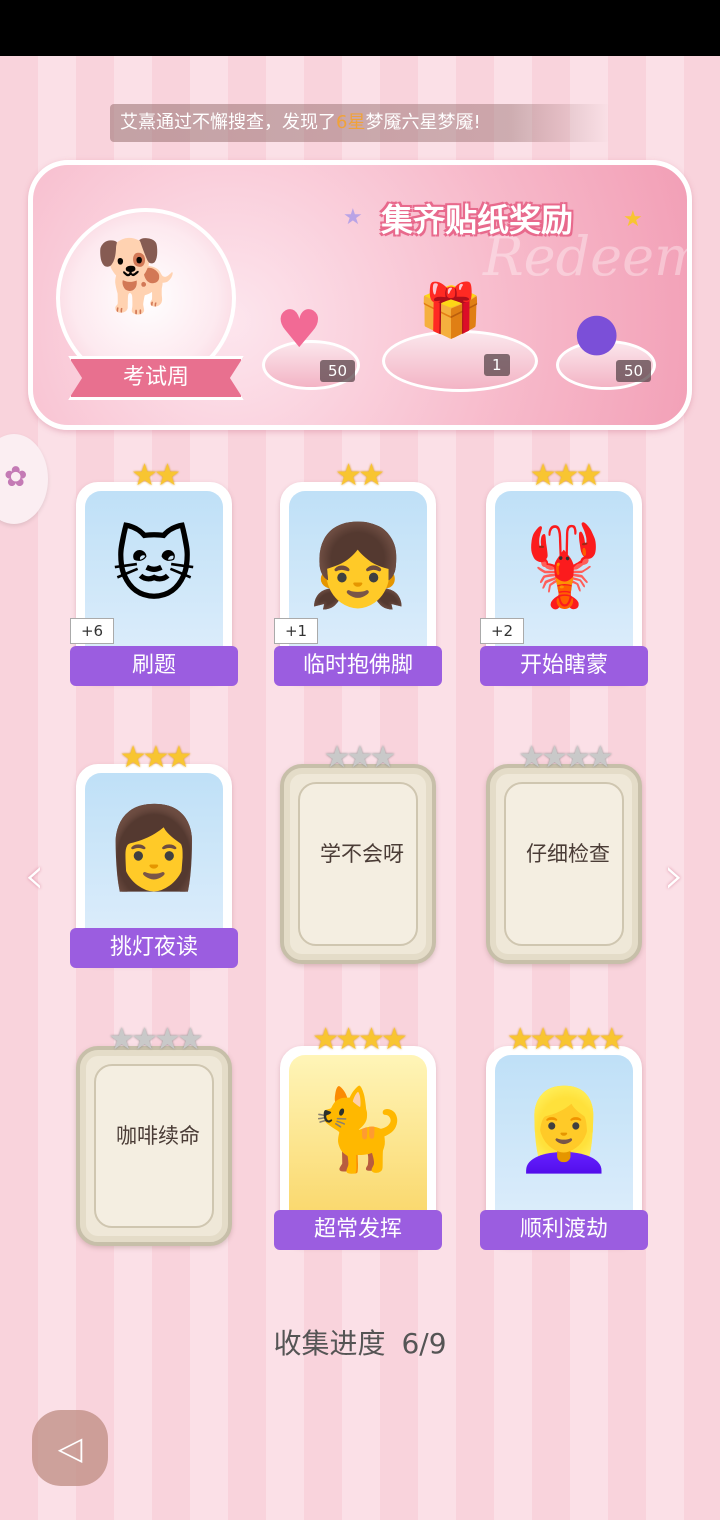  I want to click on purple-orb-icon: ●, so click(596, 332).